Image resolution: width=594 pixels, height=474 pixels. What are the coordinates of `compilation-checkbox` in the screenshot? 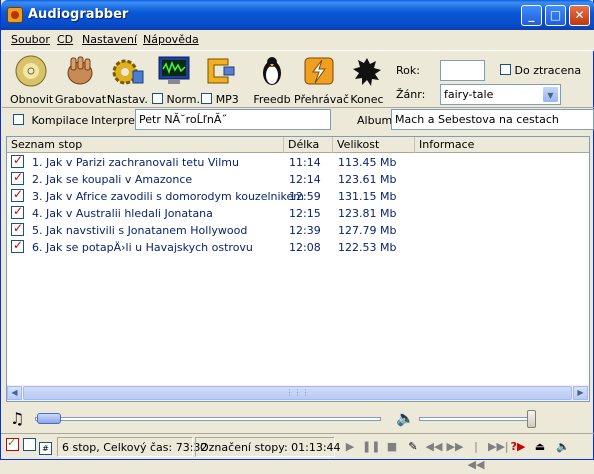 It's located at (18, 119).